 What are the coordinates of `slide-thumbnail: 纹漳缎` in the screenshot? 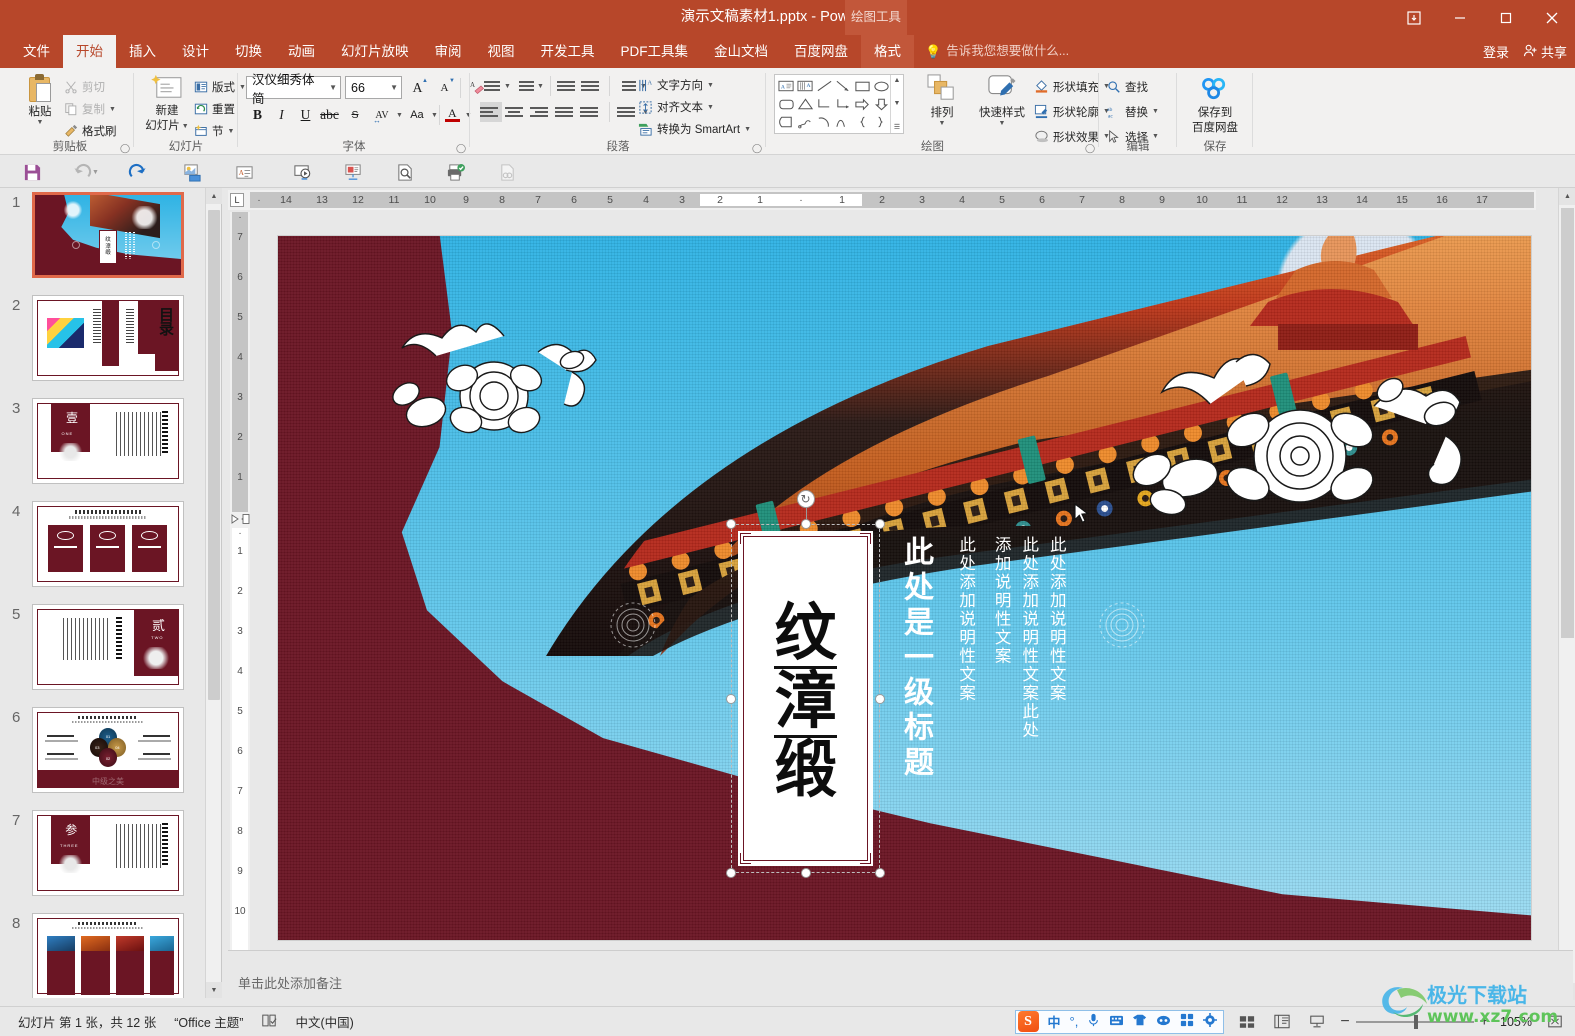 It's located at (108, 235).